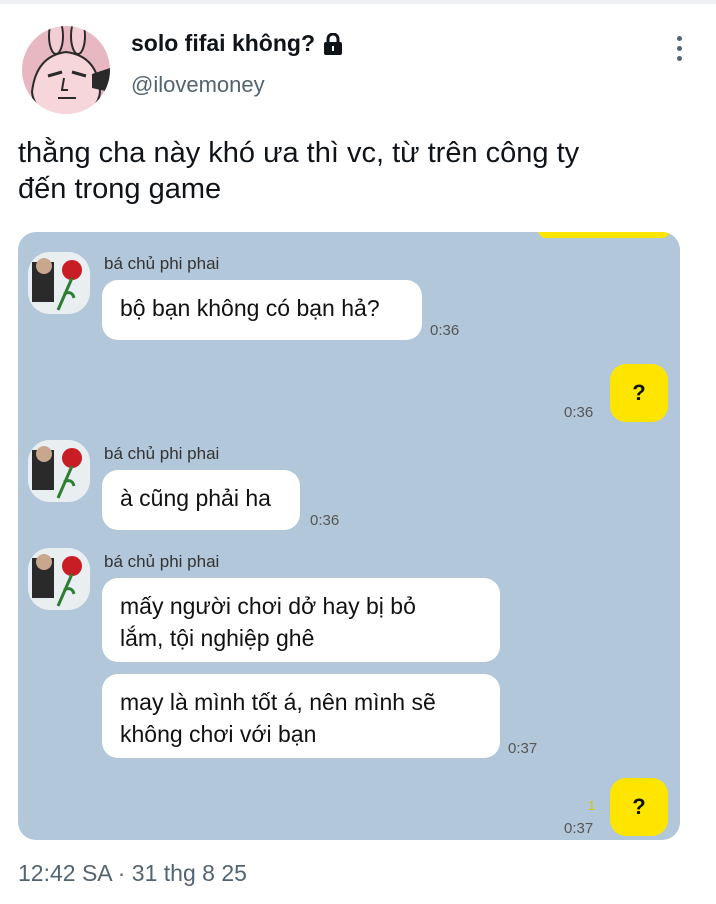 This screenshot has width=716, height=904. I want to click on message-bubble: bộ bạn không có bạn hả?, so click(262, 310).